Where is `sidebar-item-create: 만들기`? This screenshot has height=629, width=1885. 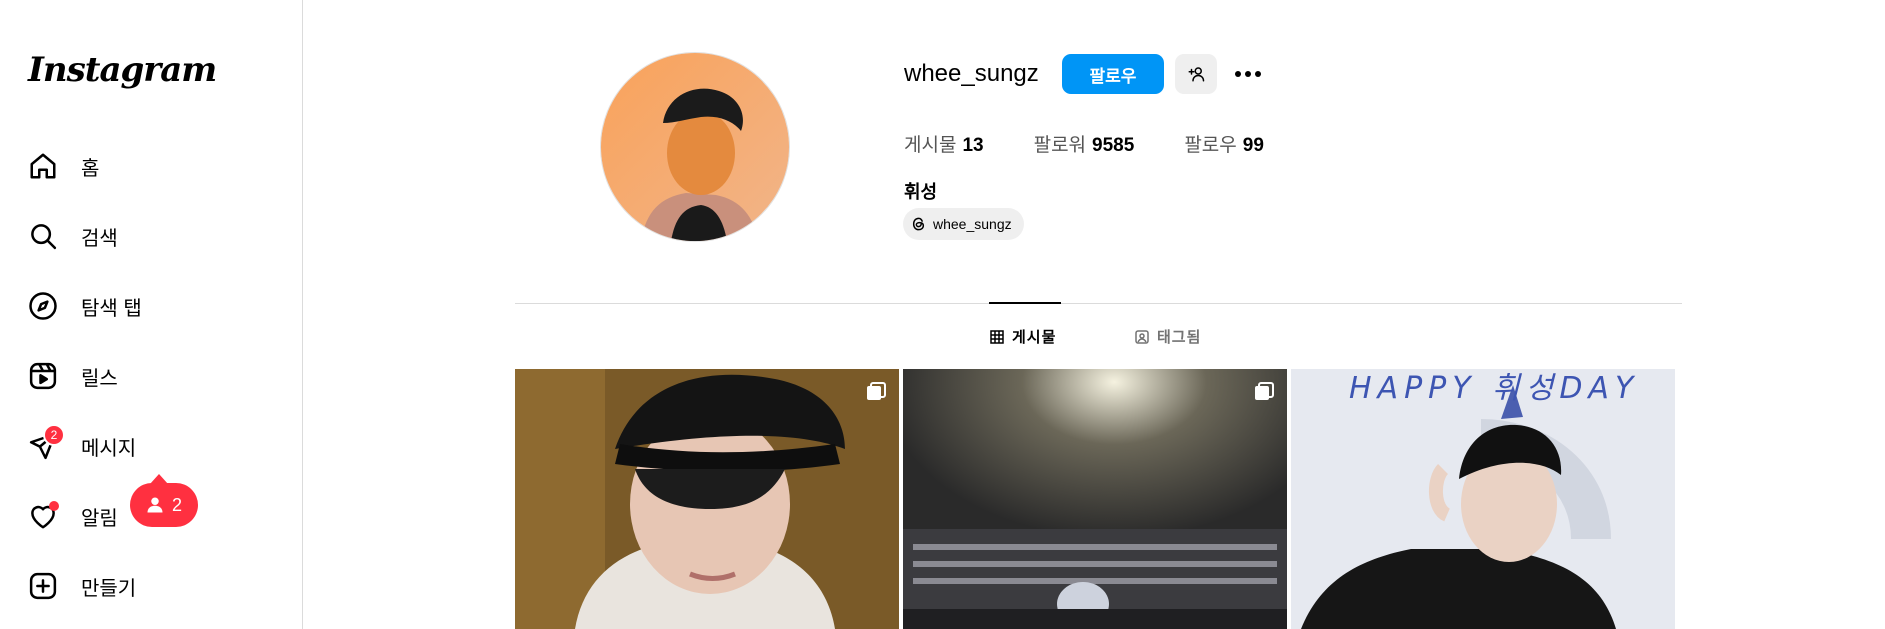
sidebar-item-create: 만들기 is located at coordinates (81, 586).